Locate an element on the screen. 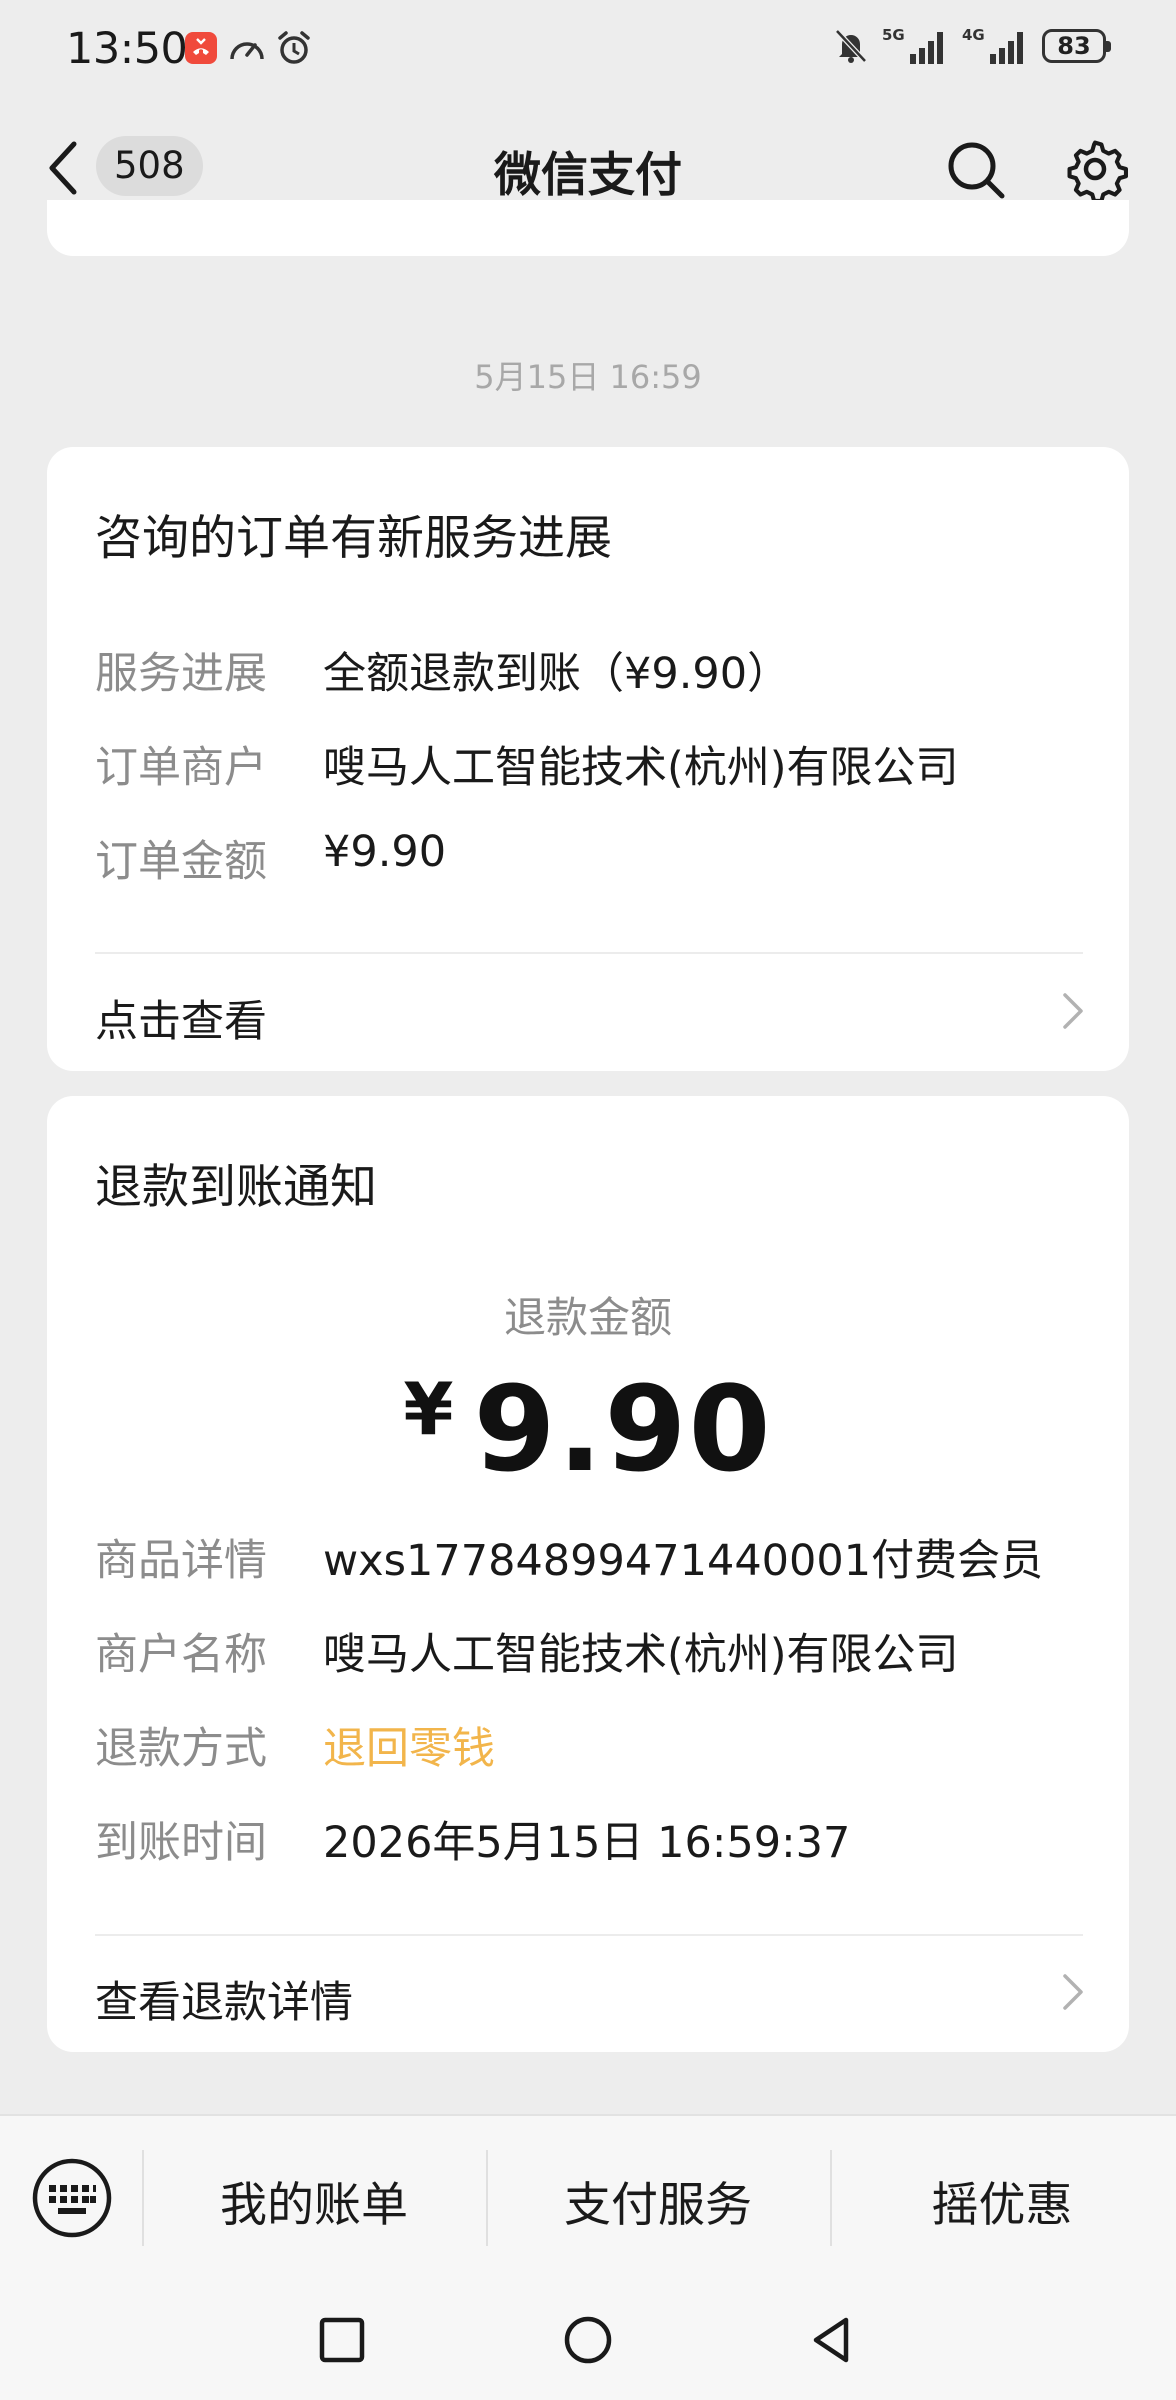 This screenshot has width=1176, height=2400. previous-message-card is located at coordinates (588, 228).